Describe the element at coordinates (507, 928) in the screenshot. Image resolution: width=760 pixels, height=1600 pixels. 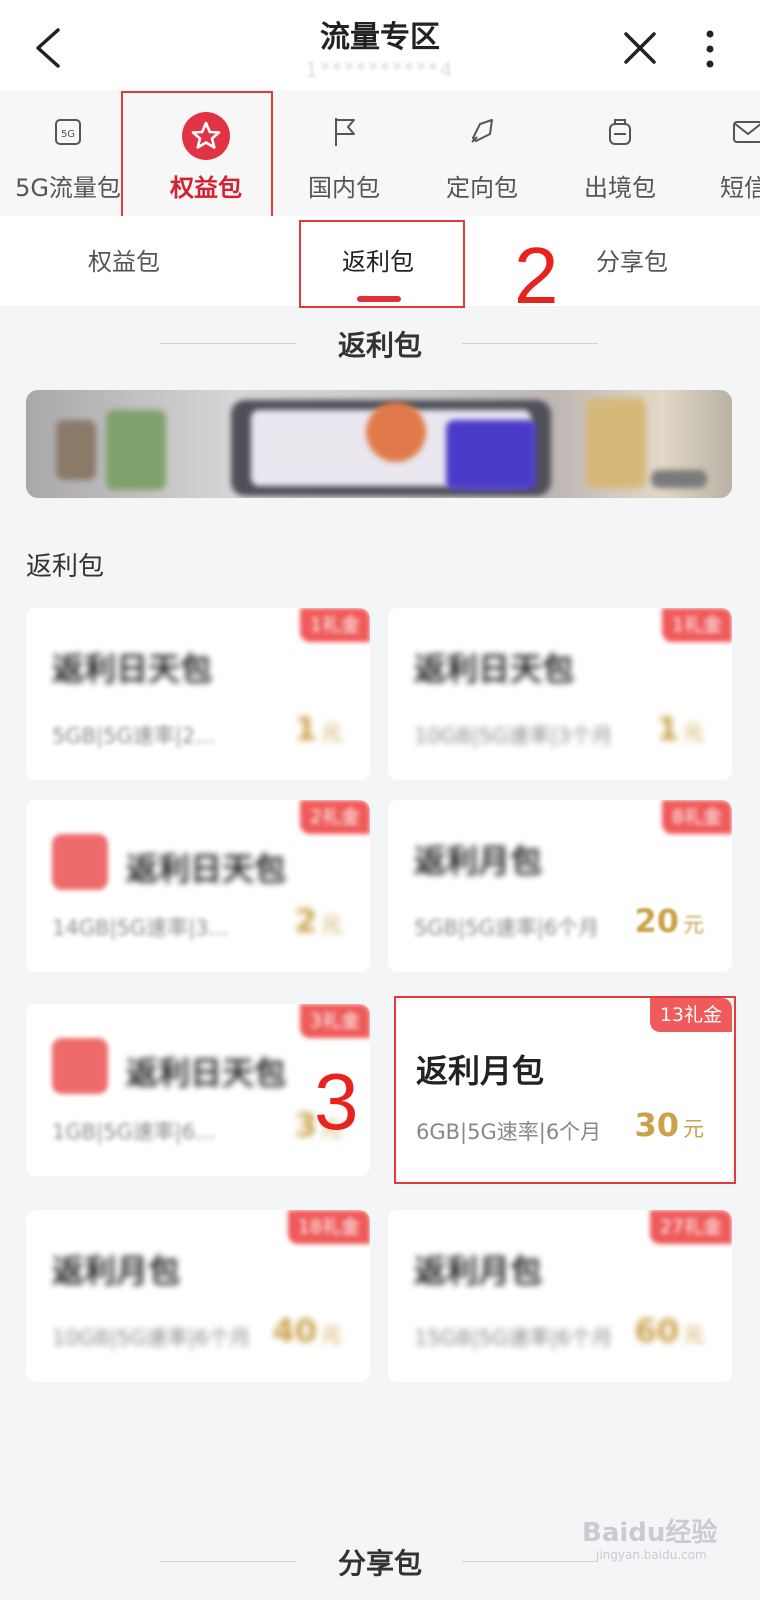
I see `package-desc: 5GB|5G速率|6个月` at that location.